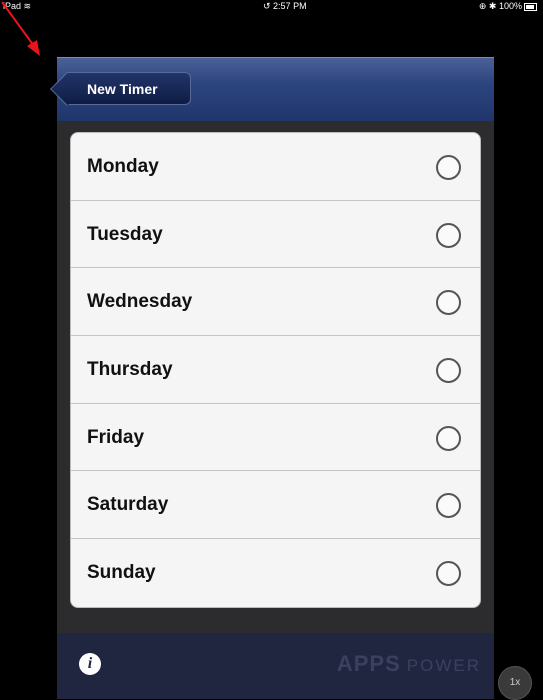  I want to click on status-time: ↺ 2:57 PM, so click(285, 6).